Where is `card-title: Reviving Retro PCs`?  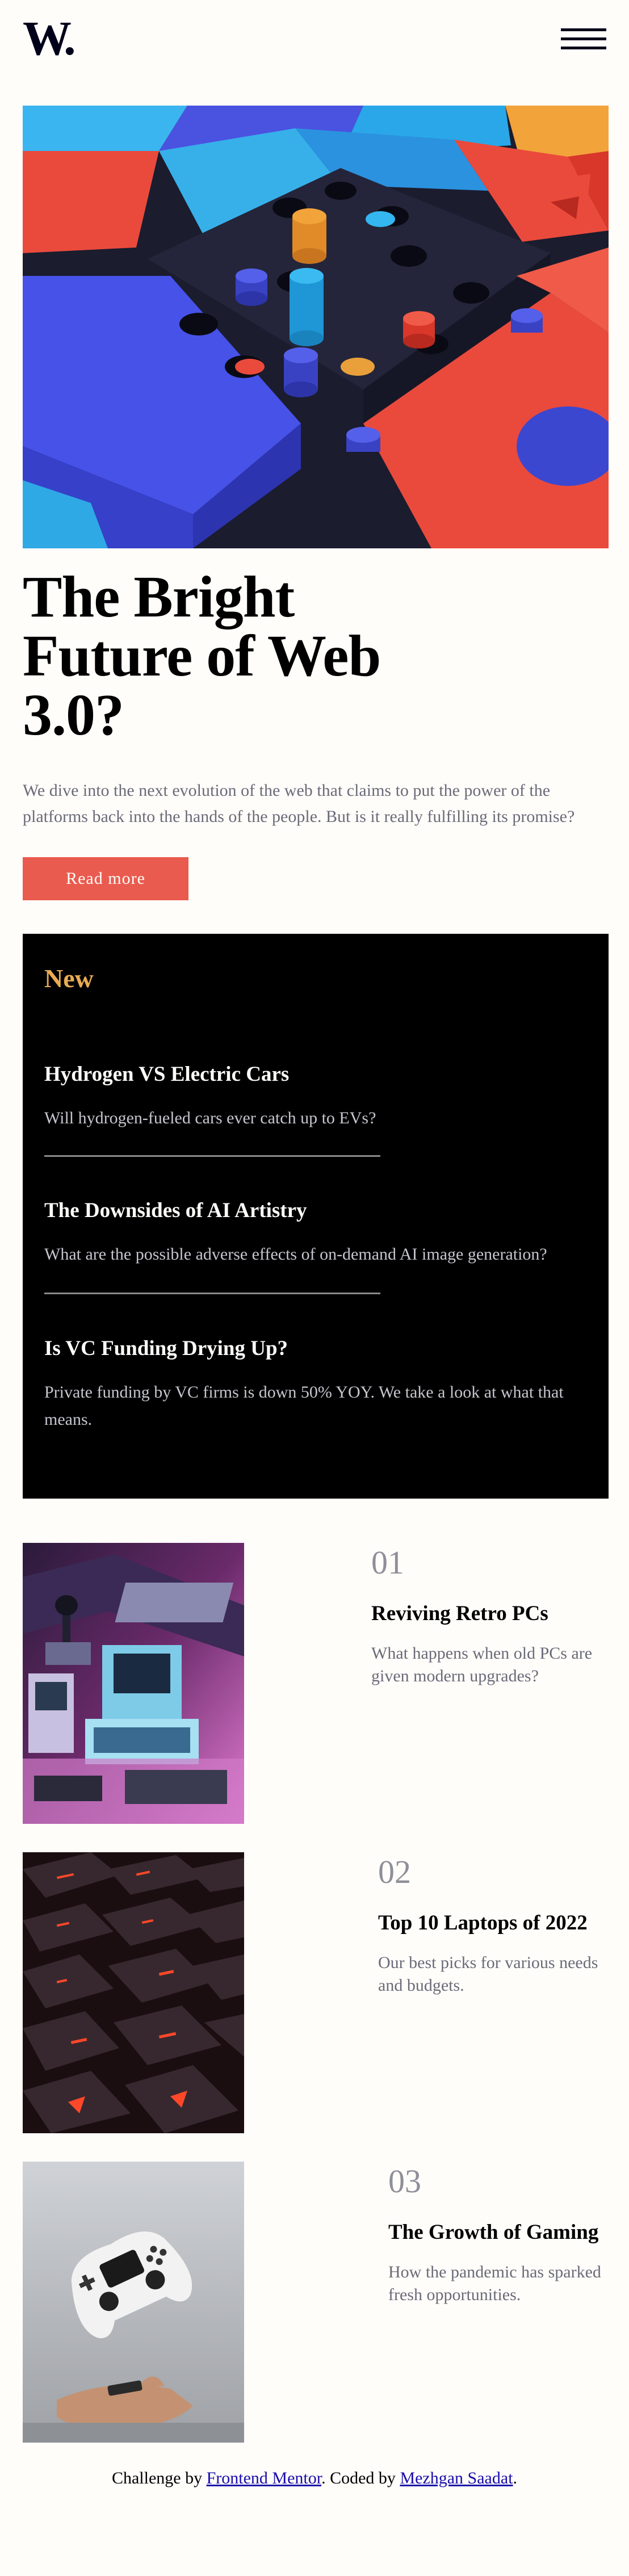
card-title: Reviving Retro PCs is located at coordinates (490, 1614).